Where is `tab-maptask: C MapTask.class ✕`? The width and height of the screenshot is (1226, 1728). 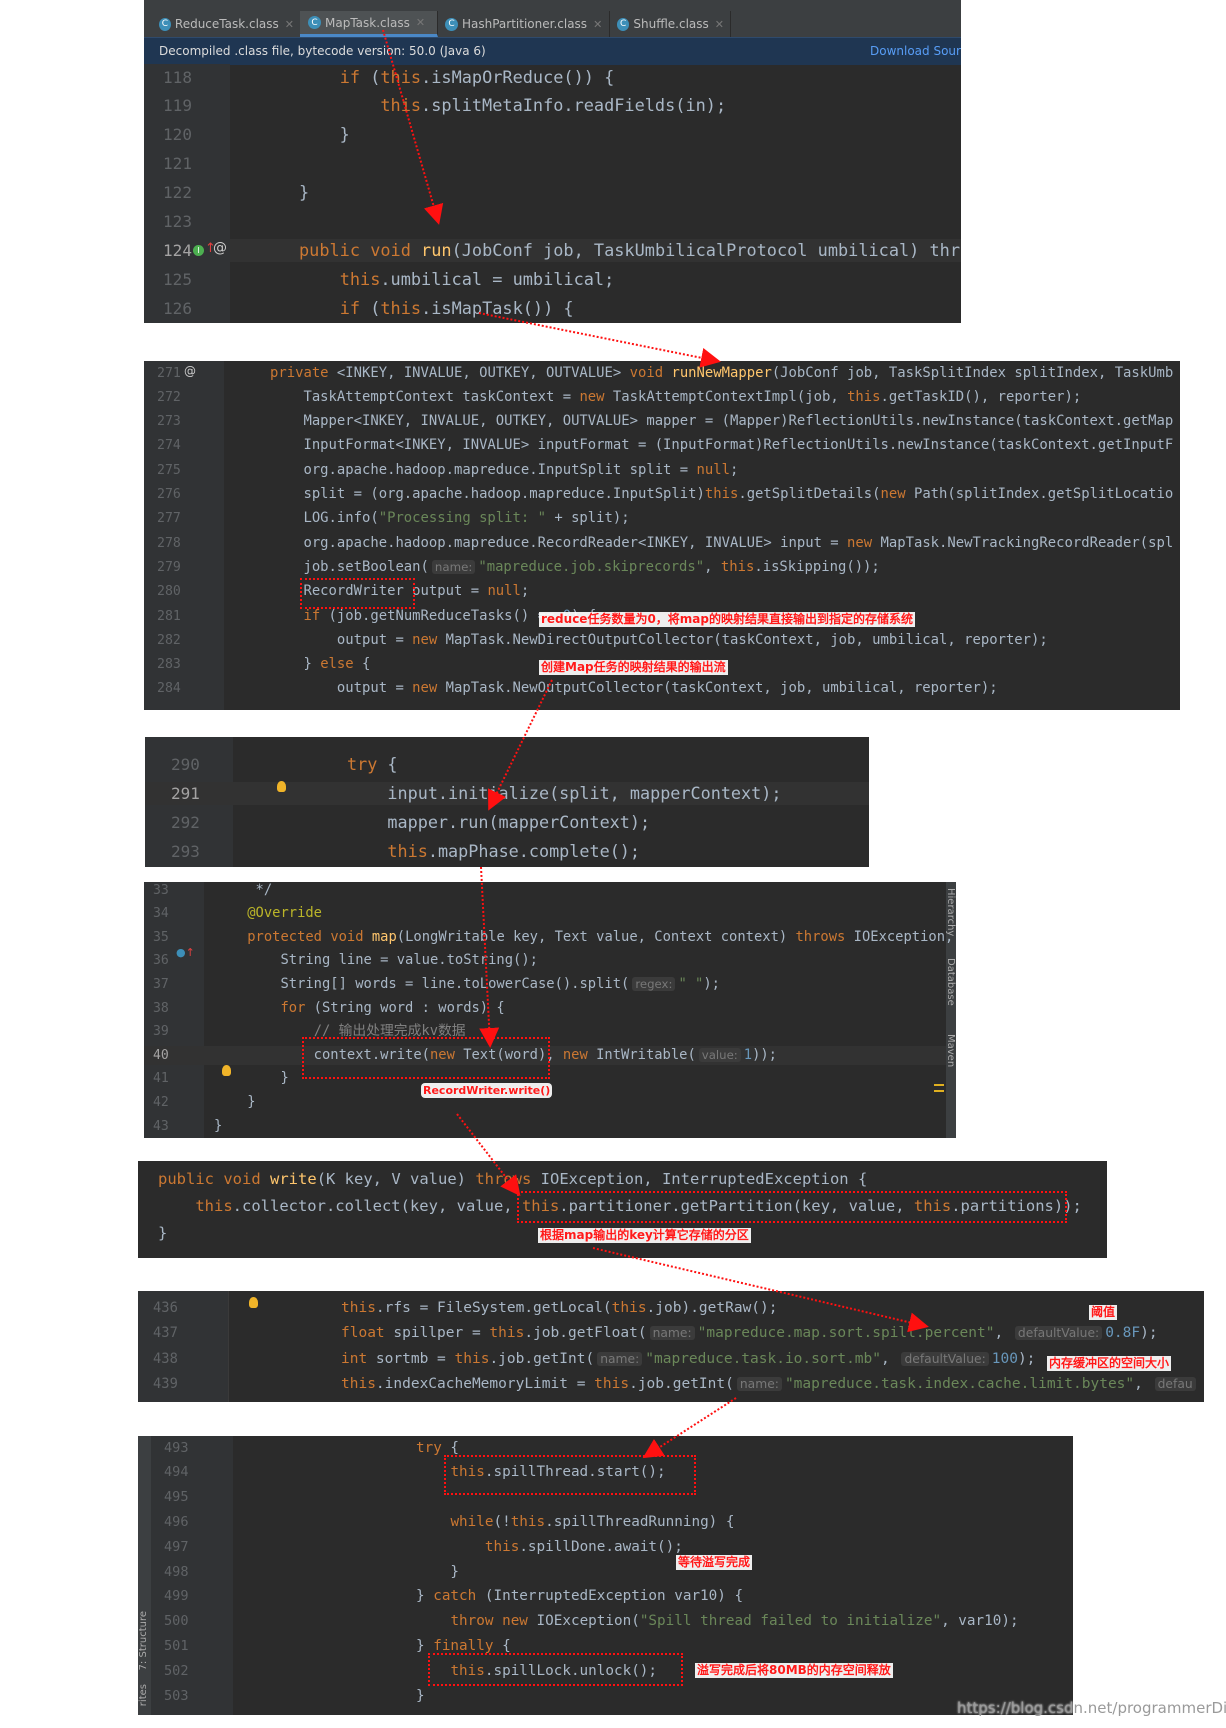 tab-maptask: C MapTask.class ✕ is located at coordinates (369, 24).